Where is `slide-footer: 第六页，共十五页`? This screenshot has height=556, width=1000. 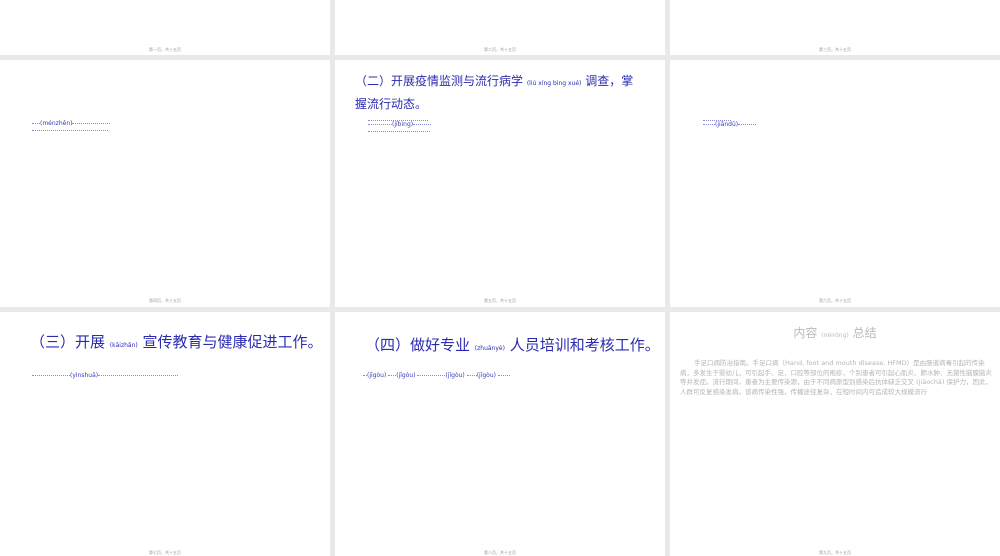 slide-footer: 第六页，共十五页 is located at coordinates (835, 300).